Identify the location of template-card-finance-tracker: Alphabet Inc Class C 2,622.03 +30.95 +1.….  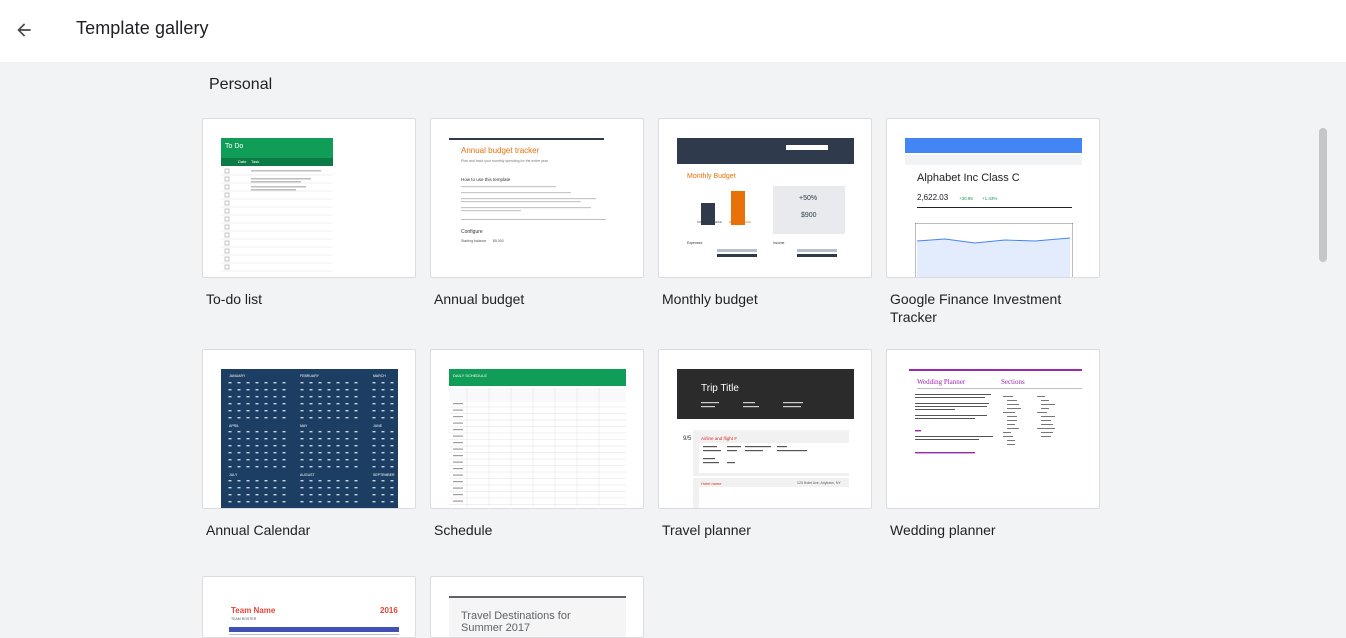
(993, 198).